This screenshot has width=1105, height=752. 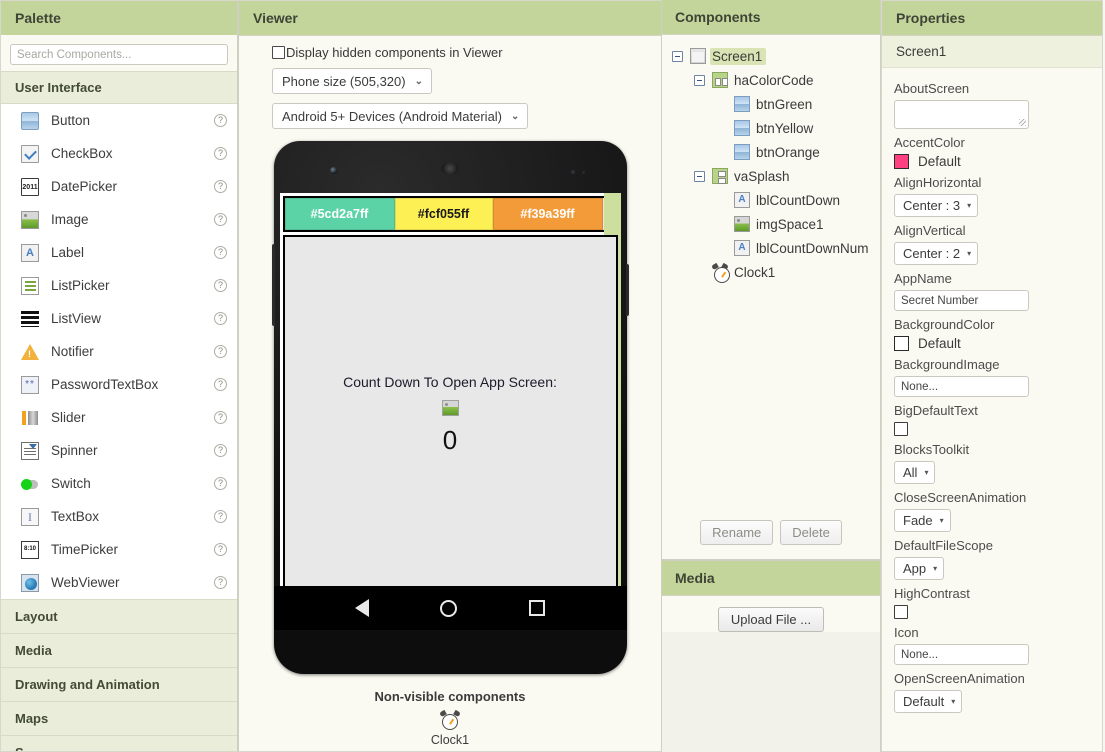 What do you see at coordinates (450, 728) in the screenshot?
I see `nonvisible-component-clock1: Clock1` at bounding box center [450, 728].